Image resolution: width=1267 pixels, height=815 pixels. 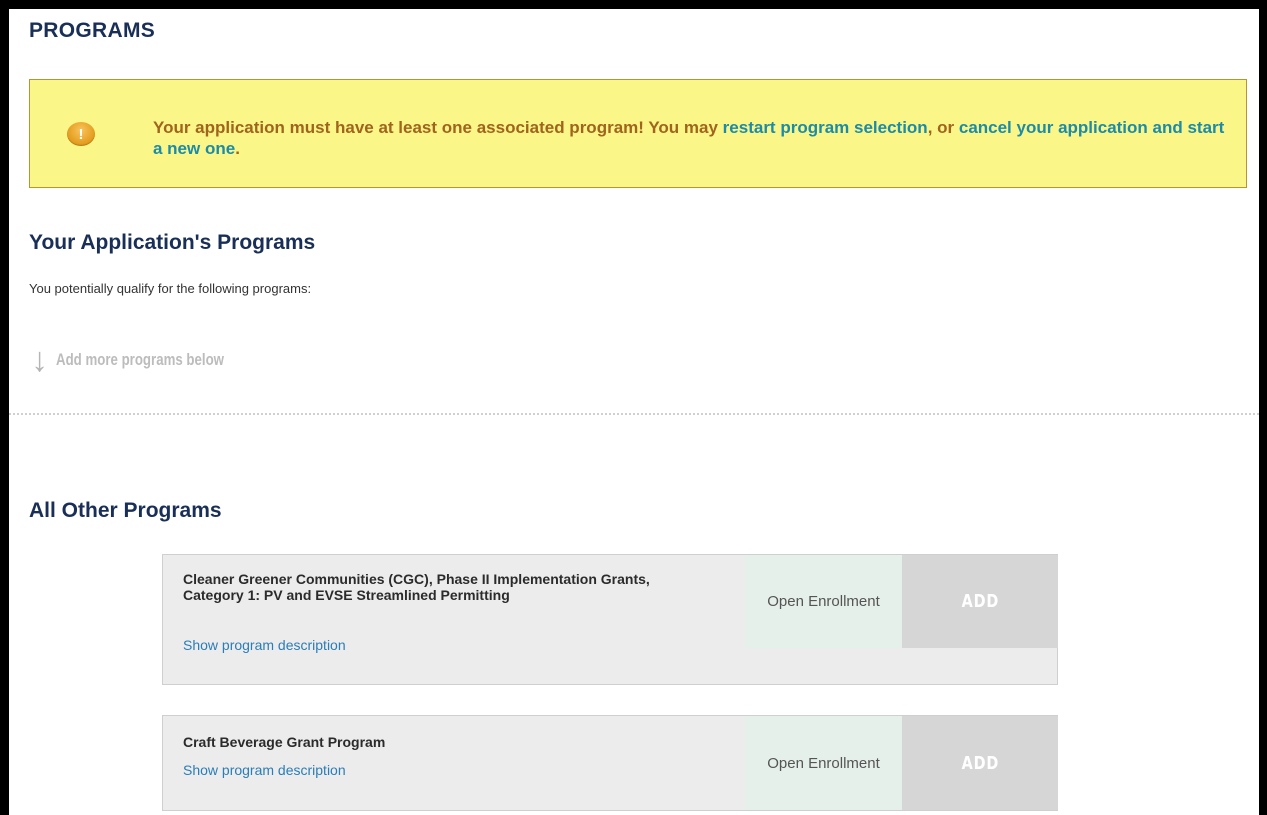 I want to click on add-more-hint: ↓ Add more programs below, so click(x=151, y=360).